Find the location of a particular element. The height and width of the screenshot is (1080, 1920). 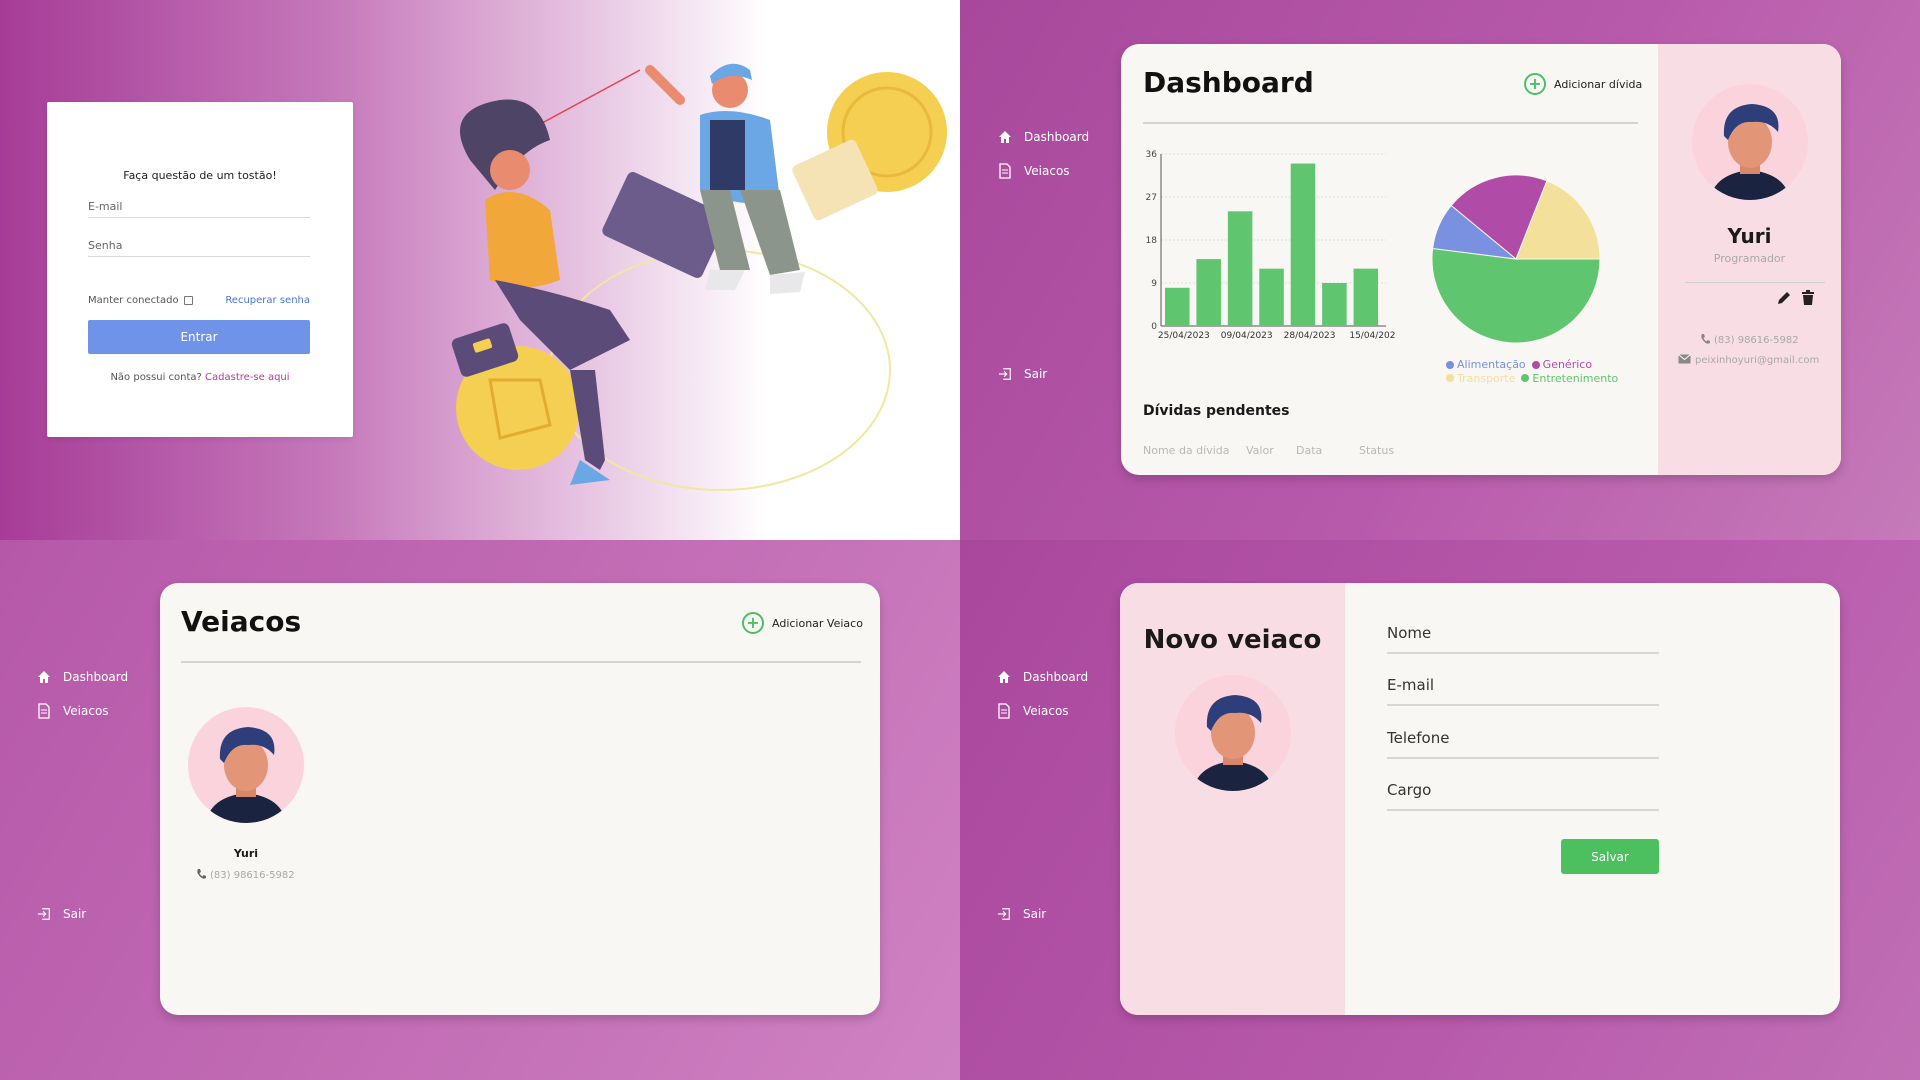

profile-divider is located at coordinates (1755, 282).